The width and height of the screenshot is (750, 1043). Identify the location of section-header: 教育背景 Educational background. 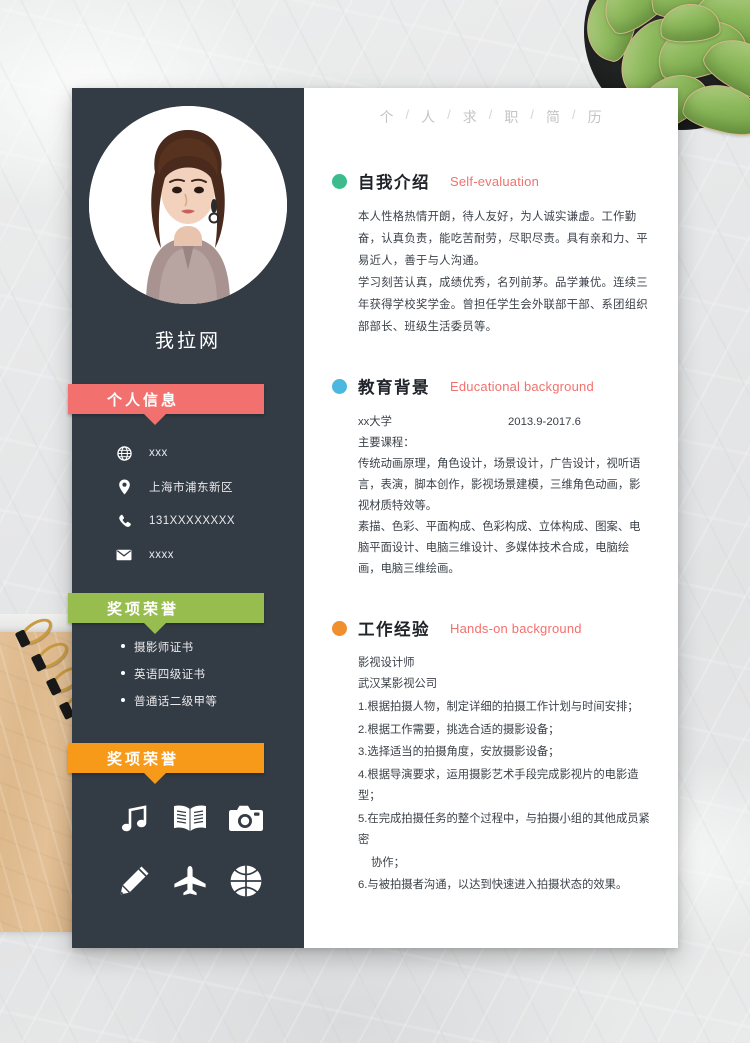
(491, 386).